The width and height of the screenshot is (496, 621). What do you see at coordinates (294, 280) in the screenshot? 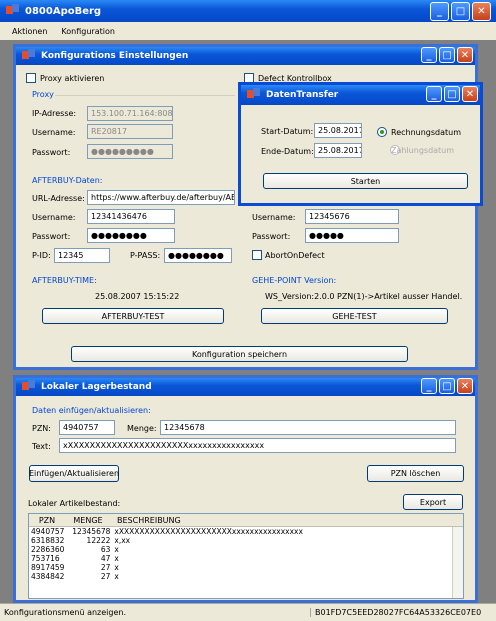
I see `gehe-group-label: GEHE-POINT Version:` at bounding box center [294, 280].